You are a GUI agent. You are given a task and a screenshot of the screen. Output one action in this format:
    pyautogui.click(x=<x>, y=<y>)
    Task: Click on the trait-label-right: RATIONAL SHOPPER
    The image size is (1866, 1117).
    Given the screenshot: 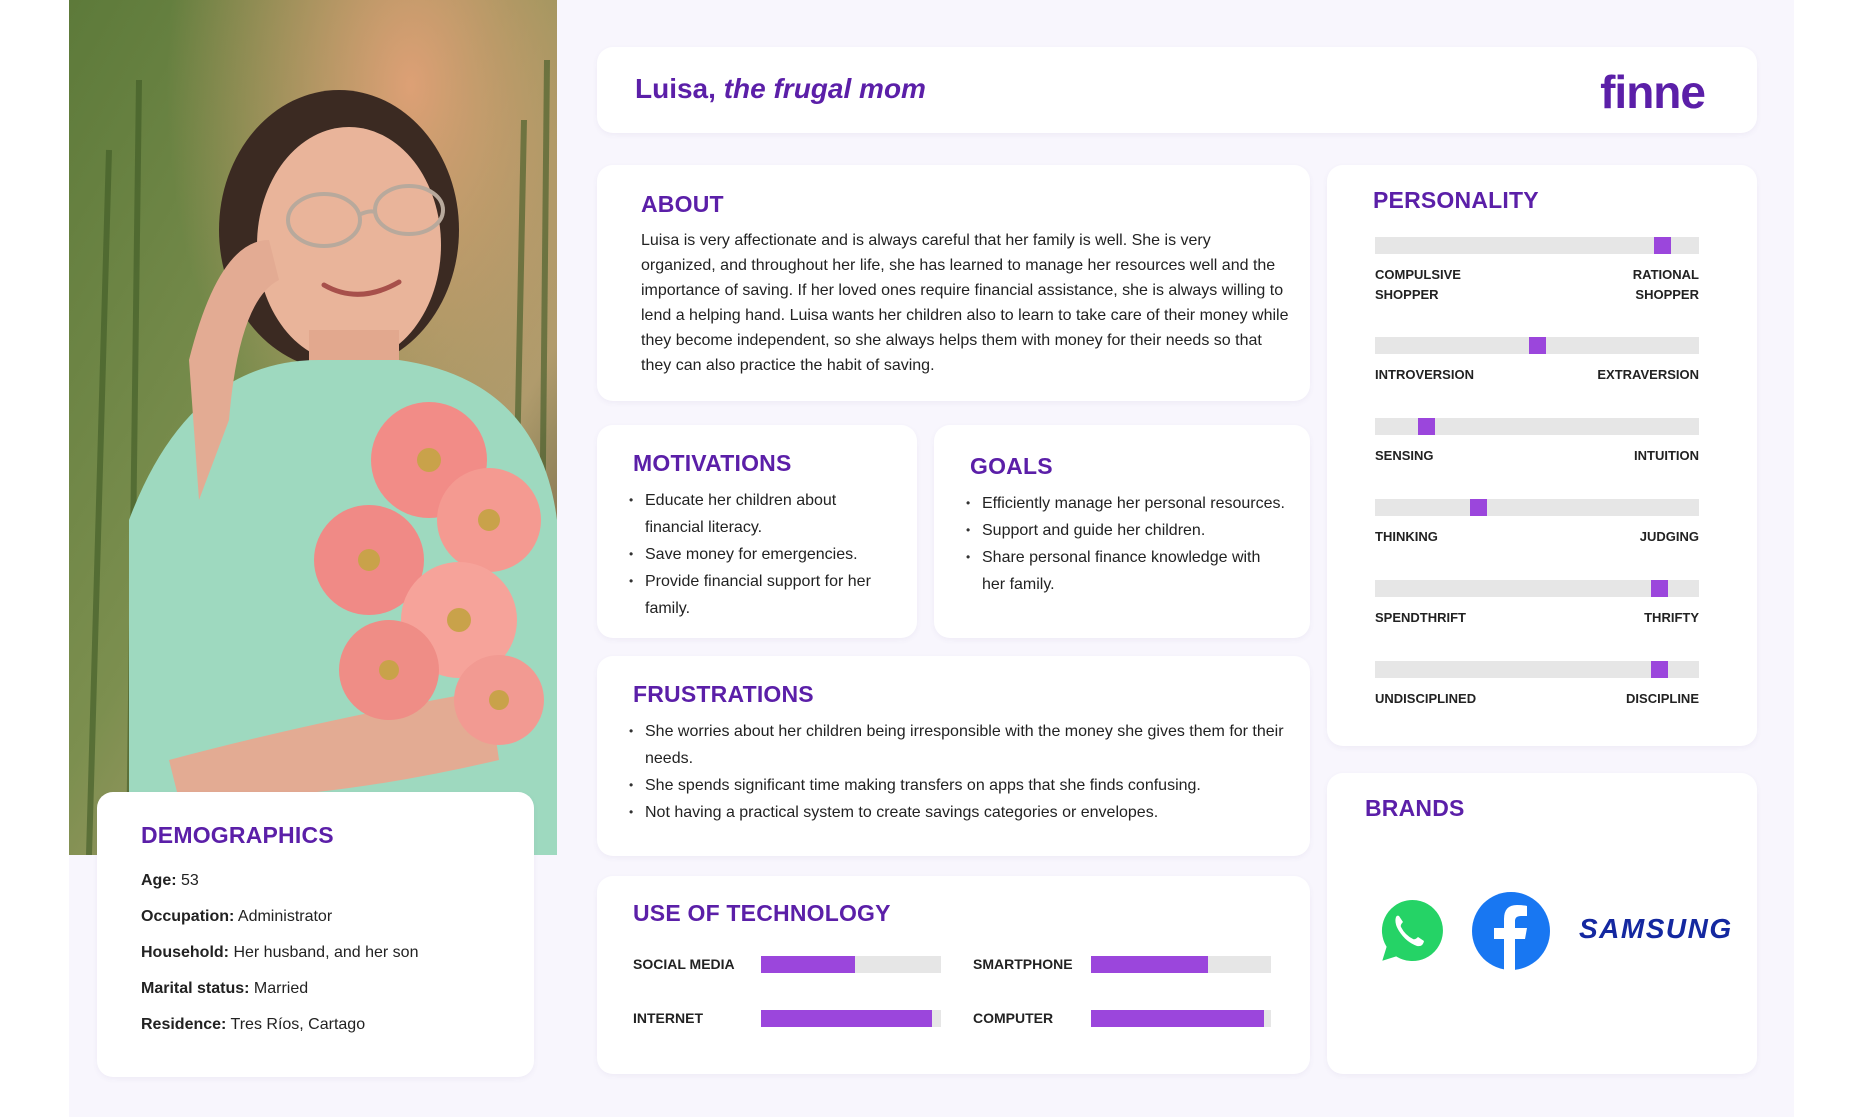 What is the action you would take?
    pyautogui.click(x=1665, y=284)
    